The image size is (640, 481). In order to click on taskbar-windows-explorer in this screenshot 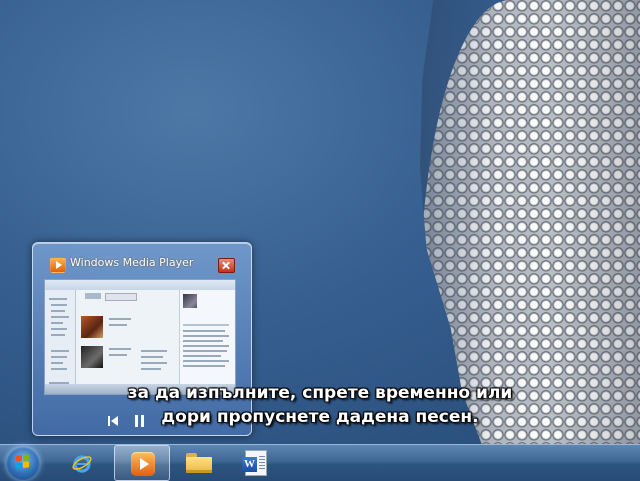, I will do `click(198, 463)`.